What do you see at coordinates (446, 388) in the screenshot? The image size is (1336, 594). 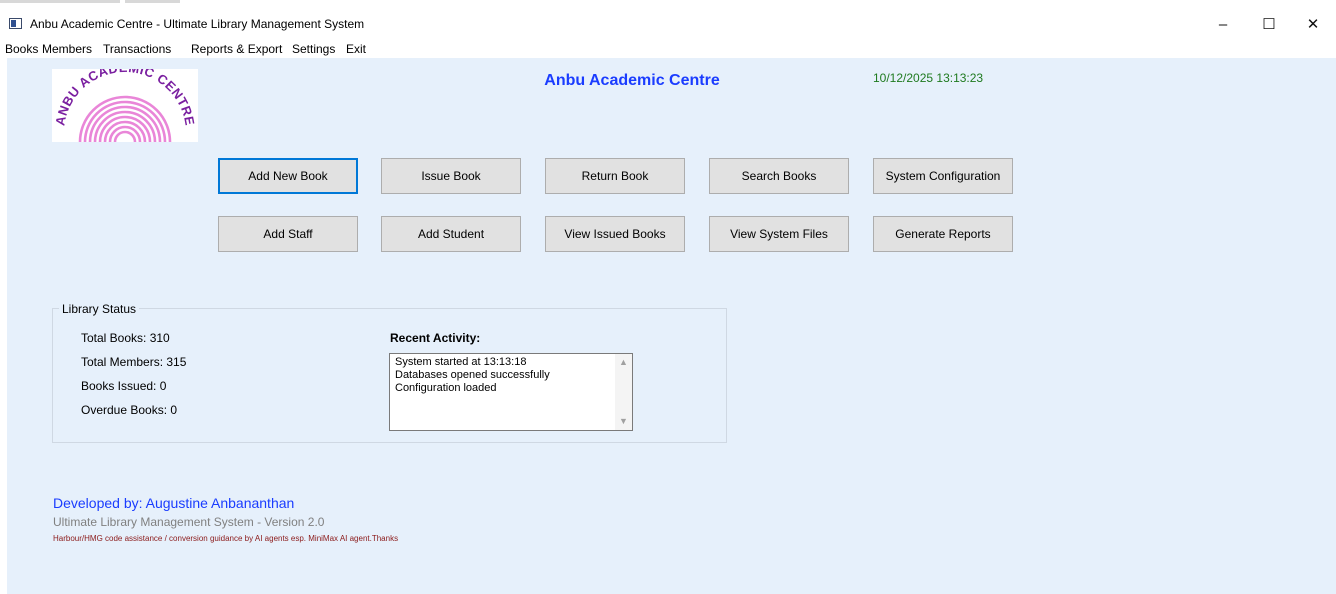 I see `activity-line: Configuration loaded` at bounding box center [446, 388].